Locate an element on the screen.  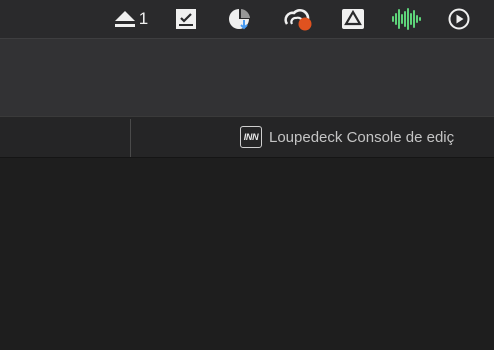
eject-count: 1 is located at coordinates (143, 18).